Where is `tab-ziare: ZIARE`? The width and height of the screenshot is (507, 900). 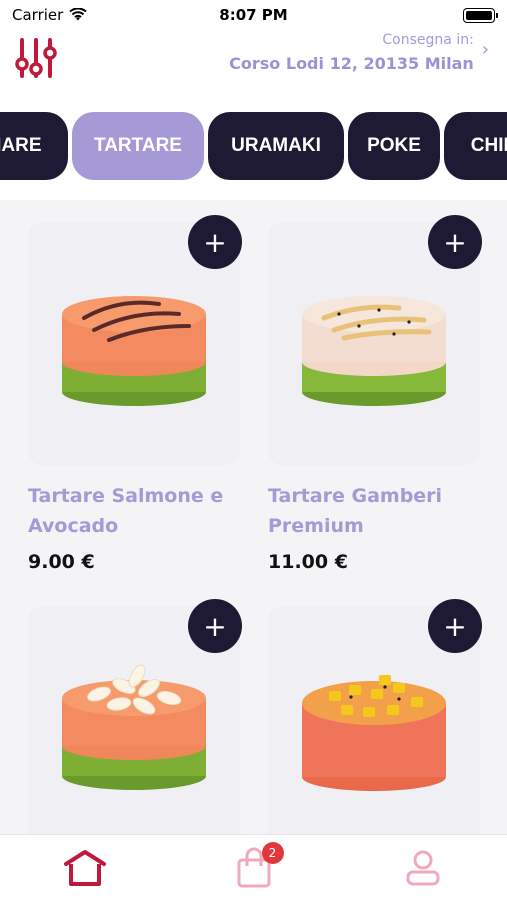
tab-ziare: ZIARE is located at coordinates (34, 146).